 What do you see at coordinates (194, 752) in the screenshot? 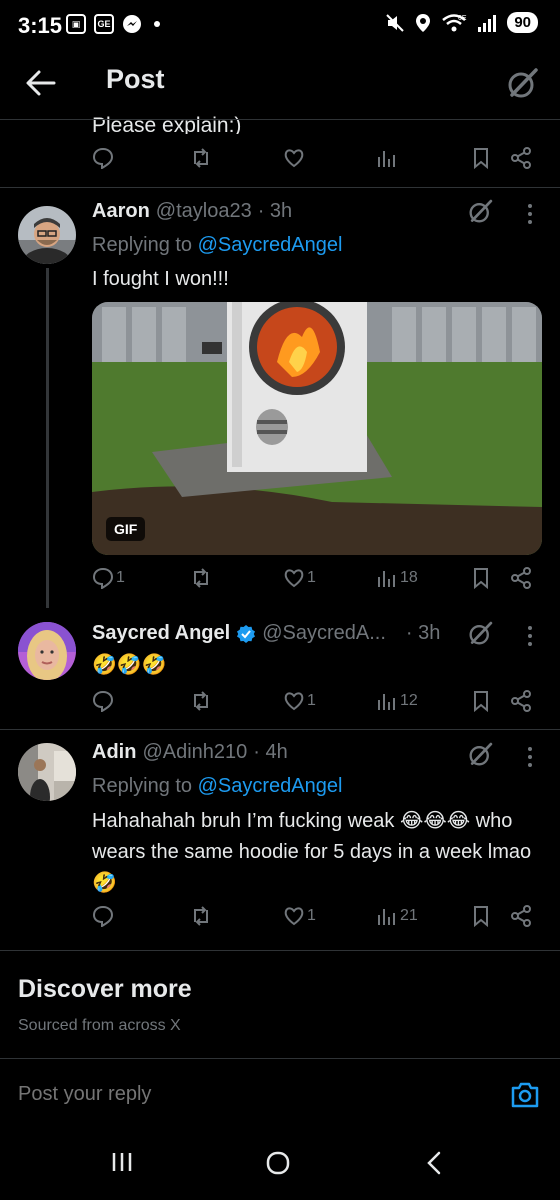
I see `author-handle: @Adinh210` at bounding box center [194, 752].